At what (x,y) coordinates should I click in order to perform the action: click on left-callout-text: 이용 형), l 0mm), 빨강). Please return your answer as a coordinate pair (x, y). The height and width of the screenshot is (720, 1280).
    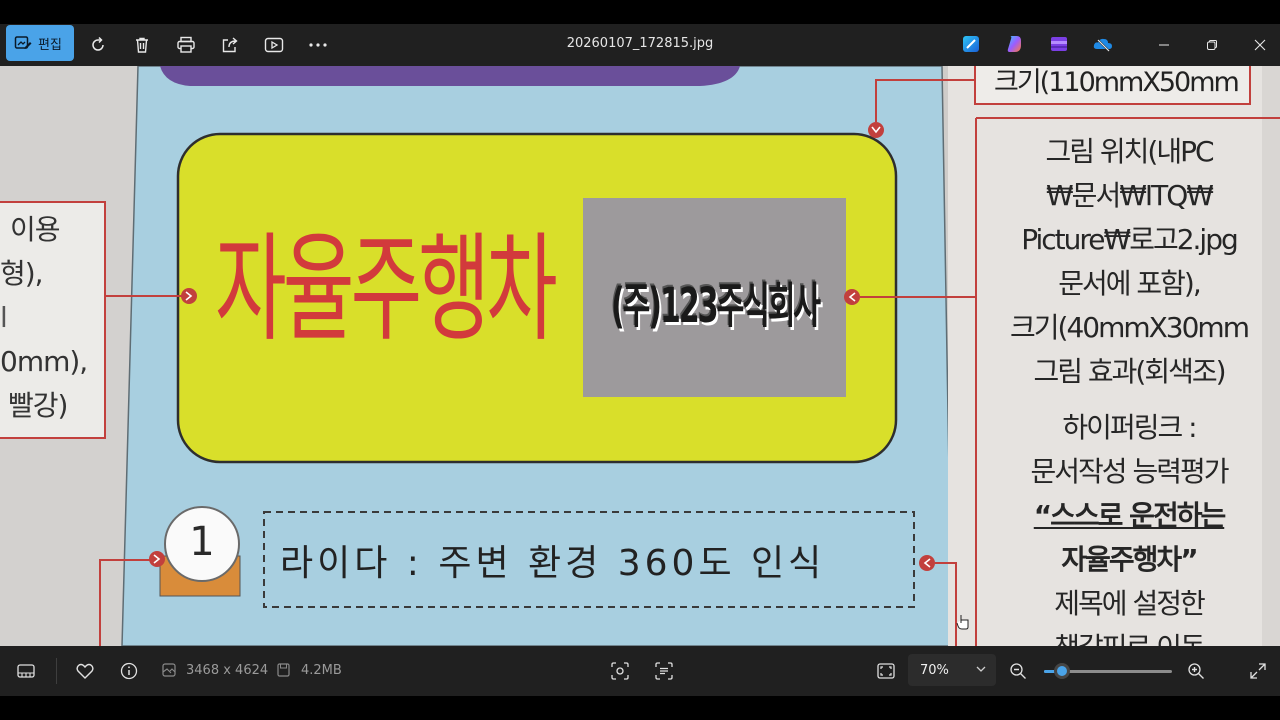
    Looking at the image, I should click on (52, 318).